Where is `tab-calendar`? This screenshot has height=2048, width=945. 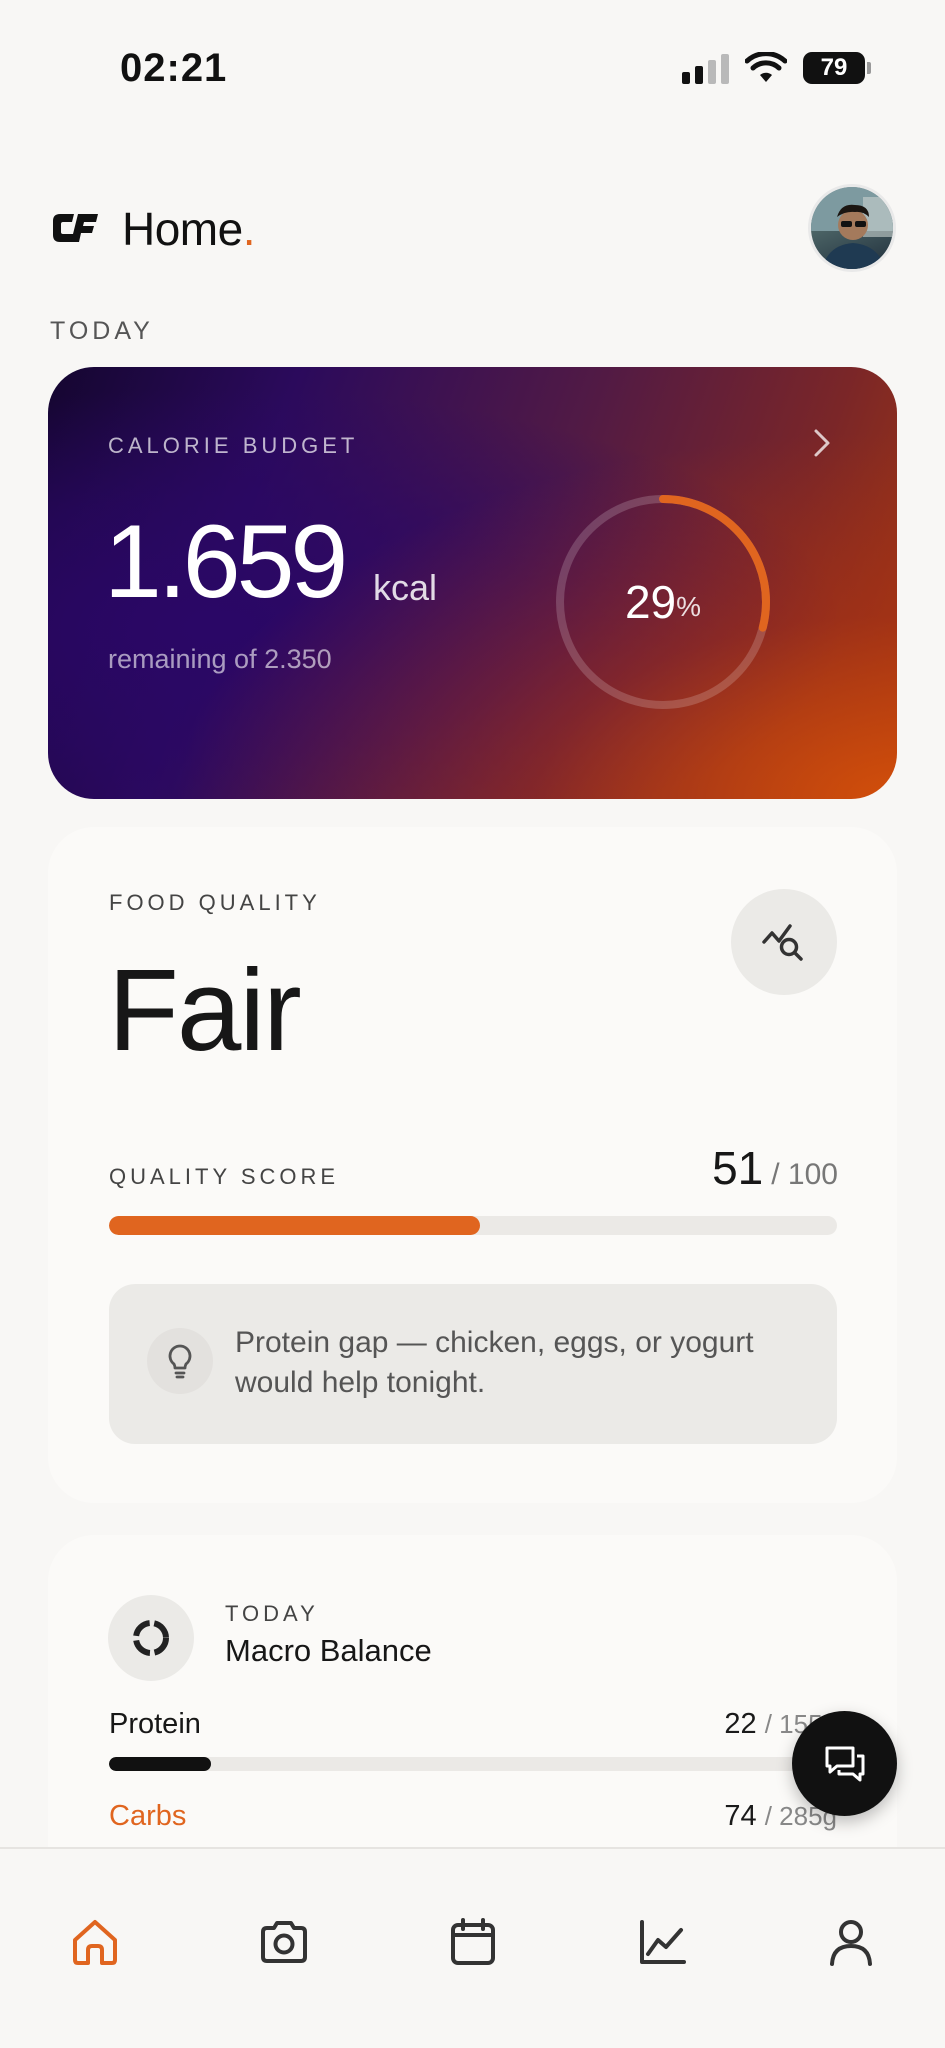 tab-calendar is located at coordinates (473, 1942).